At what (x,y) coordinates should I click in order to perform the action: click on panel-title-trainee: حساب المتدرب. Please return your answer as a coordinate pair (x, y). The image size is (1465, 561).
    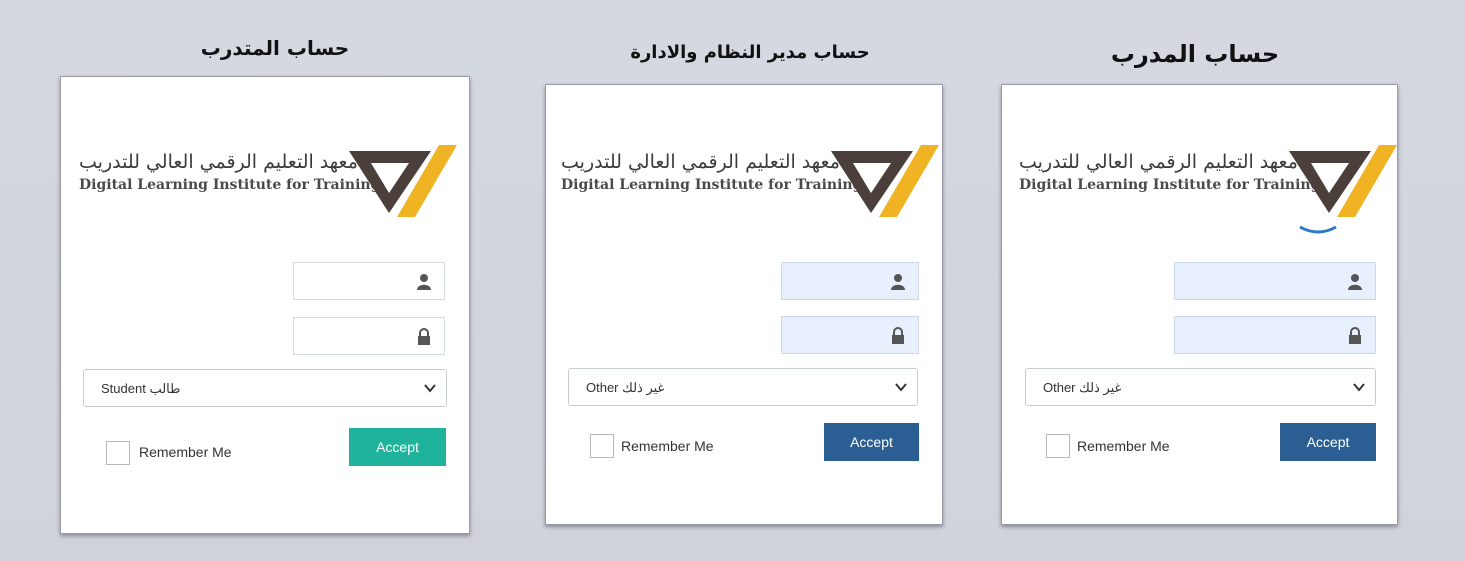
    Looking at the image, I should click on (275, 48).